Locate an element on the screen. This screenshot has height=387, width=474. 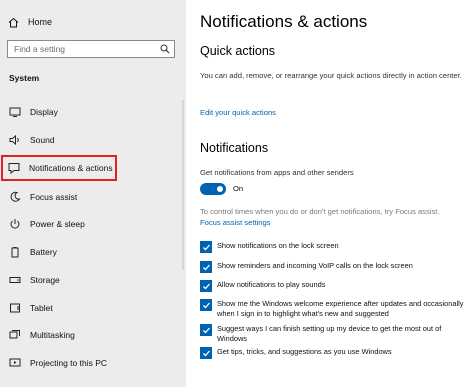
sidebar-scrollbar is located at coordinates (183, 185).